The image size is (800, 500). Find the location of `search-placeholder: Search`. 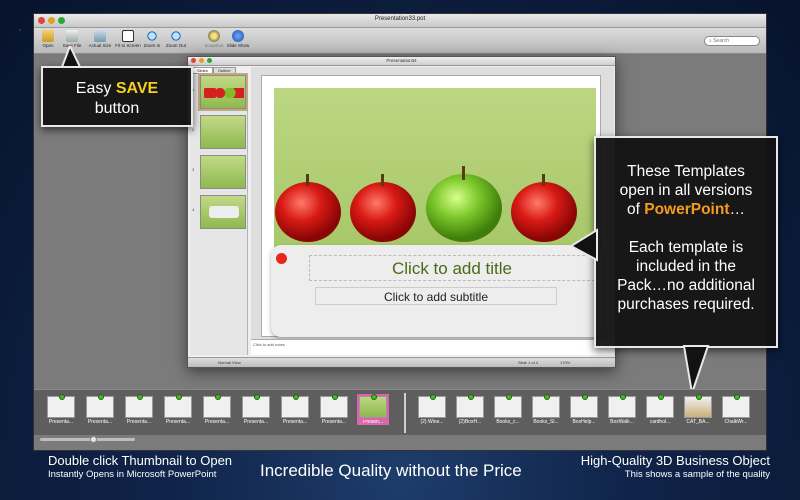

search-placeholder: Search is located at coordinates (721, 41).